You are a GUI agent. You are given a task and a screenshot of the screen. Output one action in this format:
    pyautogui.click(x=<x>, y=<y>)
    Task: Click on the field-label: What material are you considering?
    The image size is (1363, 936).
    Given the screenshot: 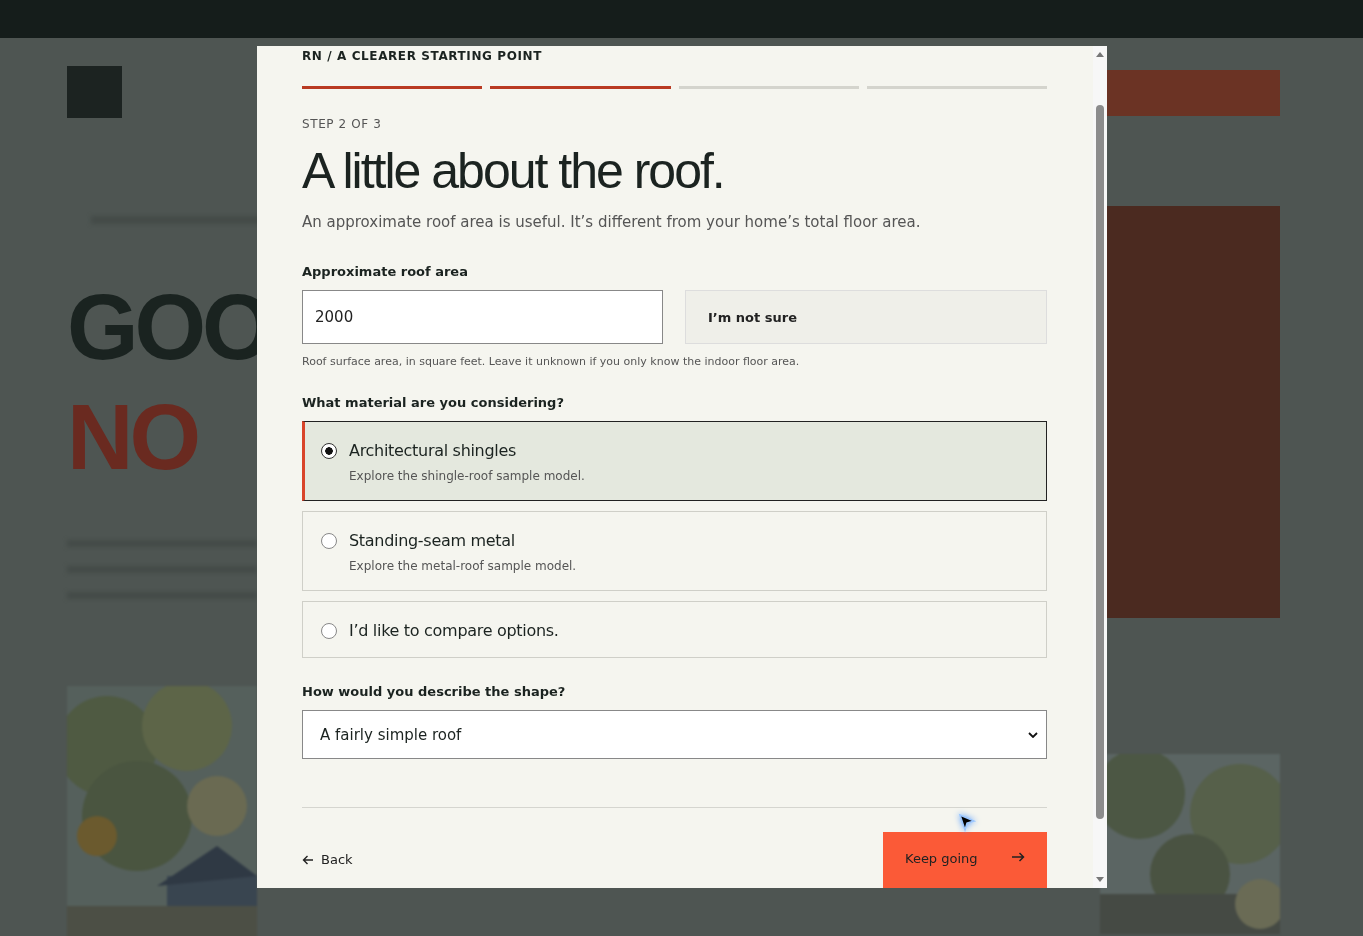 What is the action you would take?
    pyautogui.click(x=433, y=402)
    